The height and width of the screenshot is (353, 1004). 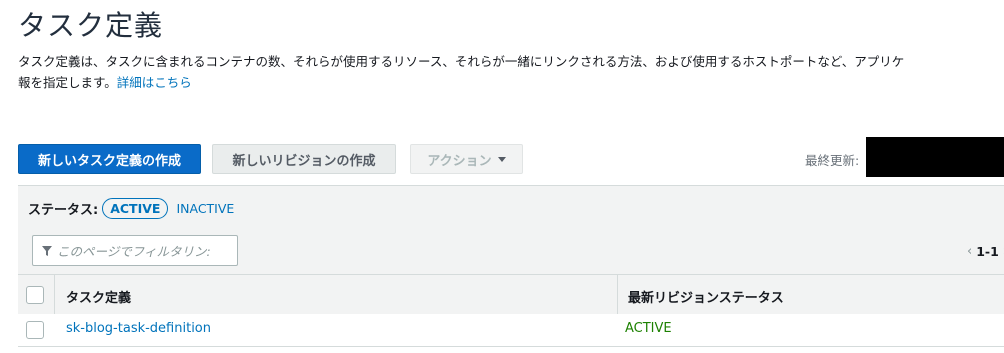 I want to click on description-line-2: 報を指定します。詳細はこちら, so click(x=511, y=82).